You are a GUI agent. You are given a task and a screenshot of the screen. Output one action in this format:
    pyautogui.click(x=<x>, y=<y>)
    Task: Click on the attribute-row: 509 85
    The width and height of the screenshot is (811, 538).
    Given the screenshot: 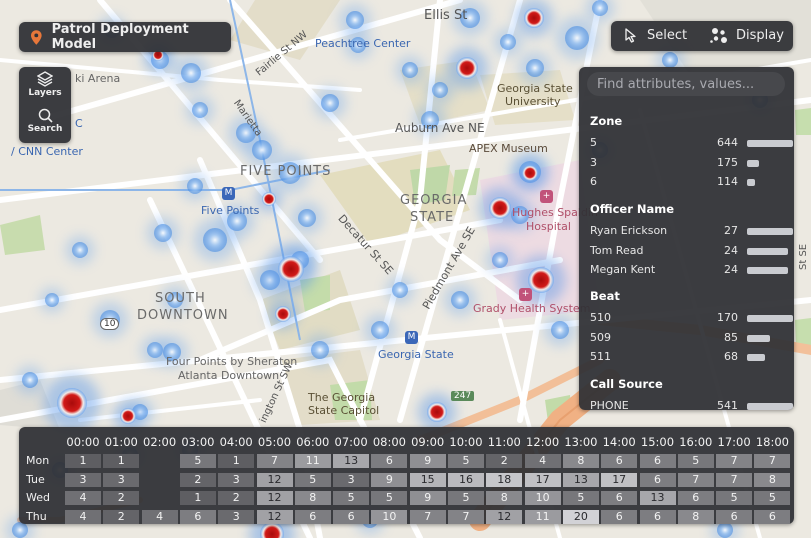 What is the action you would take?
    pyautogui.click(x=687, y=339)
    